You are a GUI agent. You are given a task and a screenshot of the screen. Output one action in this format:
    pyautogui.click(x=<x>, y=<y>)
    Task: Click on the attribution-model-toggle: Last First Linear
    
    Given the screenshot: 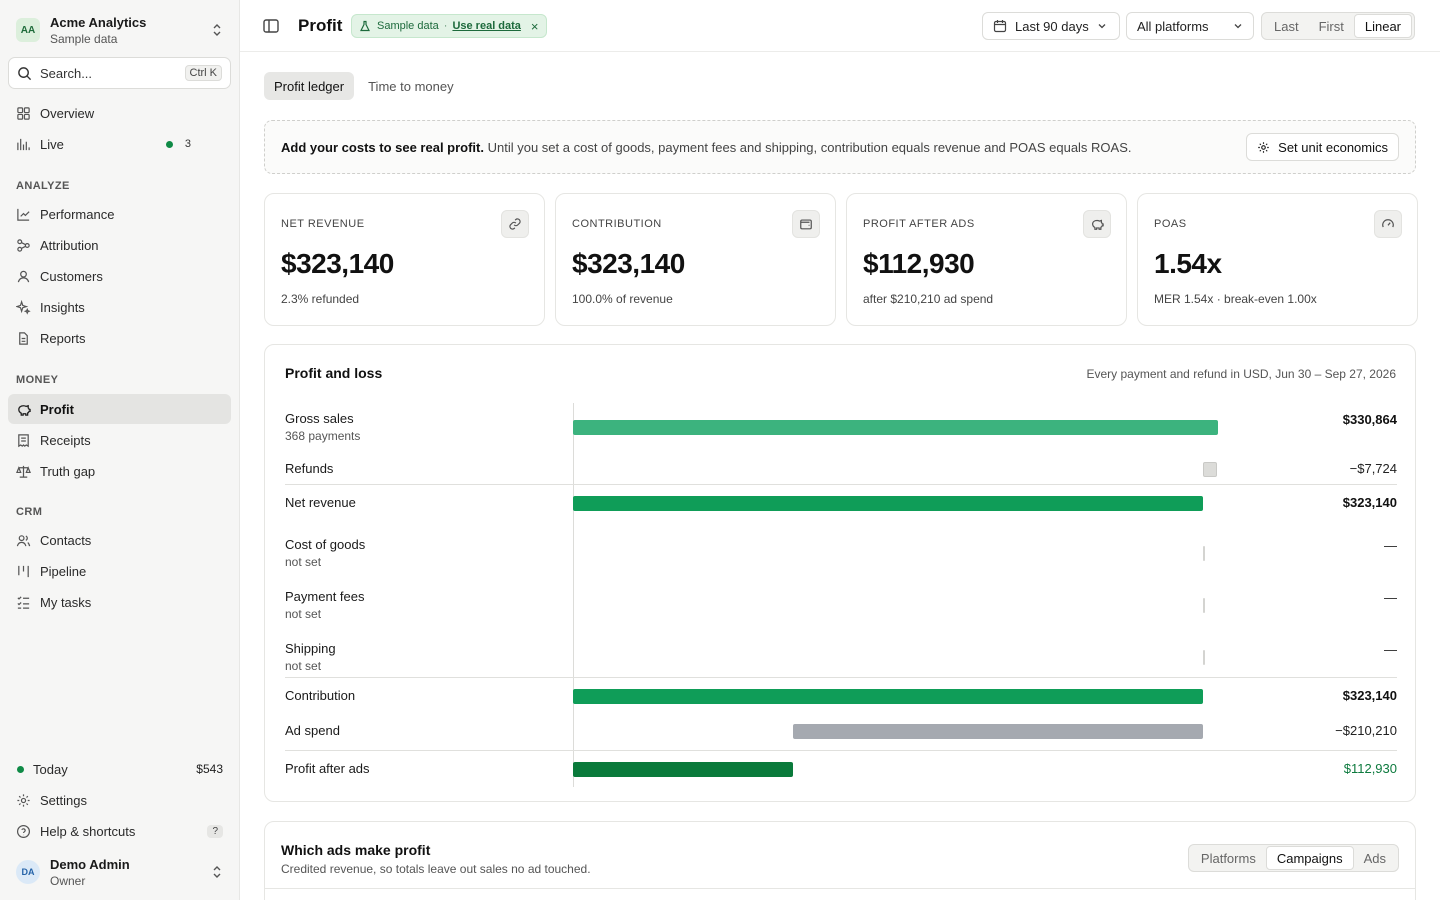 What is the action you would take?
    pyautogui.click(x=1338, y=26)
    